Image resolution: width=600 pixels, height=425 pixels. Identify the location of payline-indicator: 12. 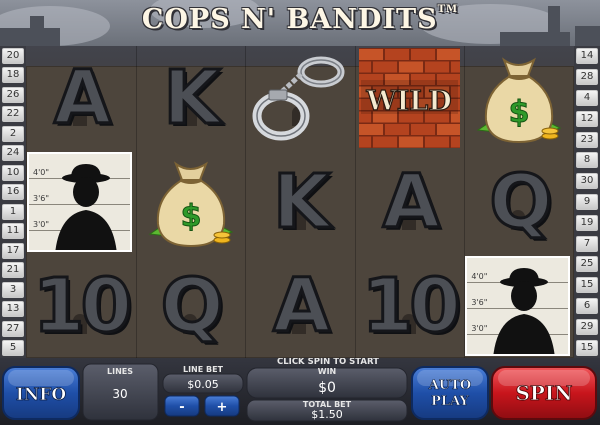
(587, 118).